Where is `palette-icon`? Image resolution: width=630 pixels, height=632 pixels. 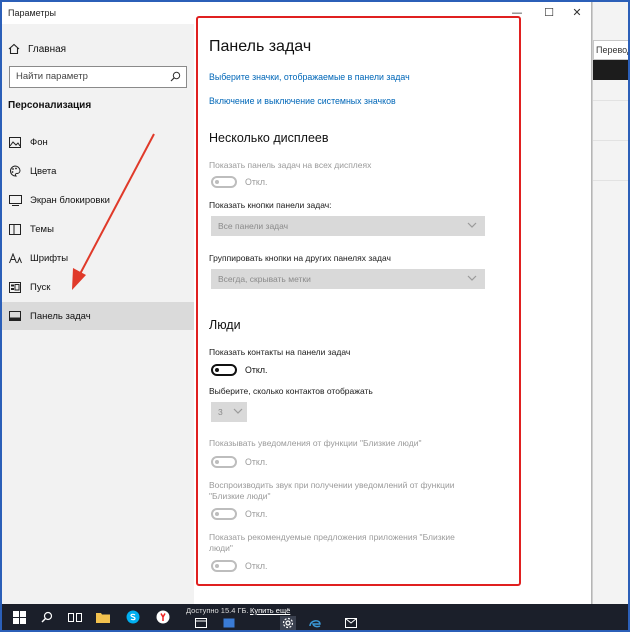 palette-icon is located at coordinates (15, 171).